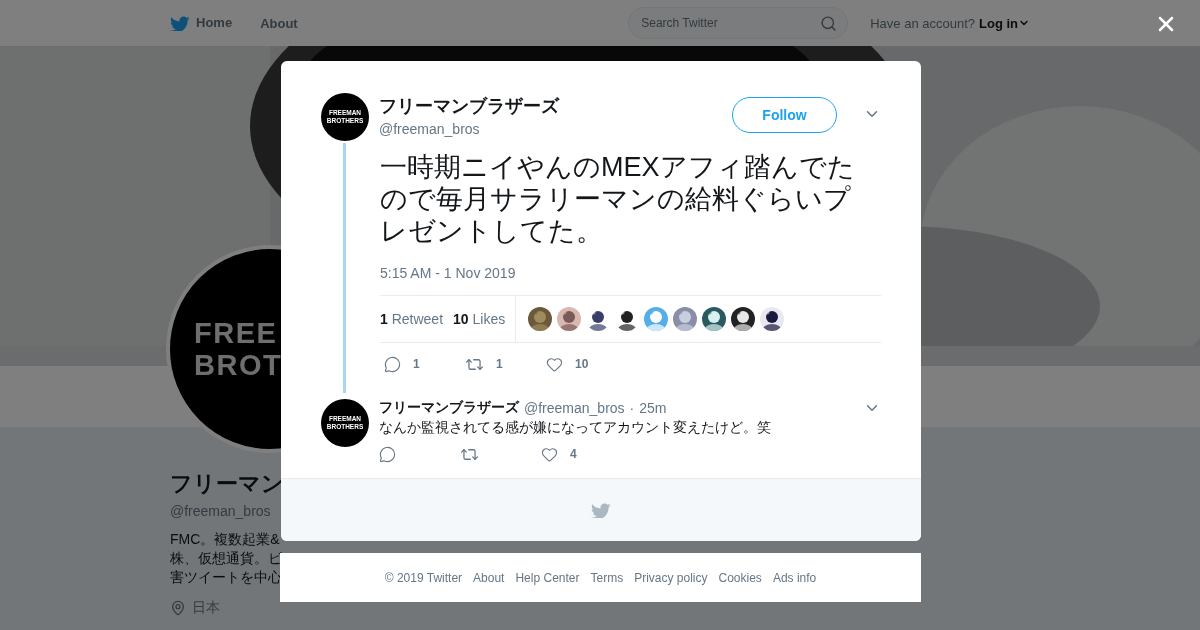 This screenshot has height=630, width=1200. What do you see at coordinates (547, 577) in the screenshot?
I see `footer-link: Help Center` at bounding box center [547, 577].